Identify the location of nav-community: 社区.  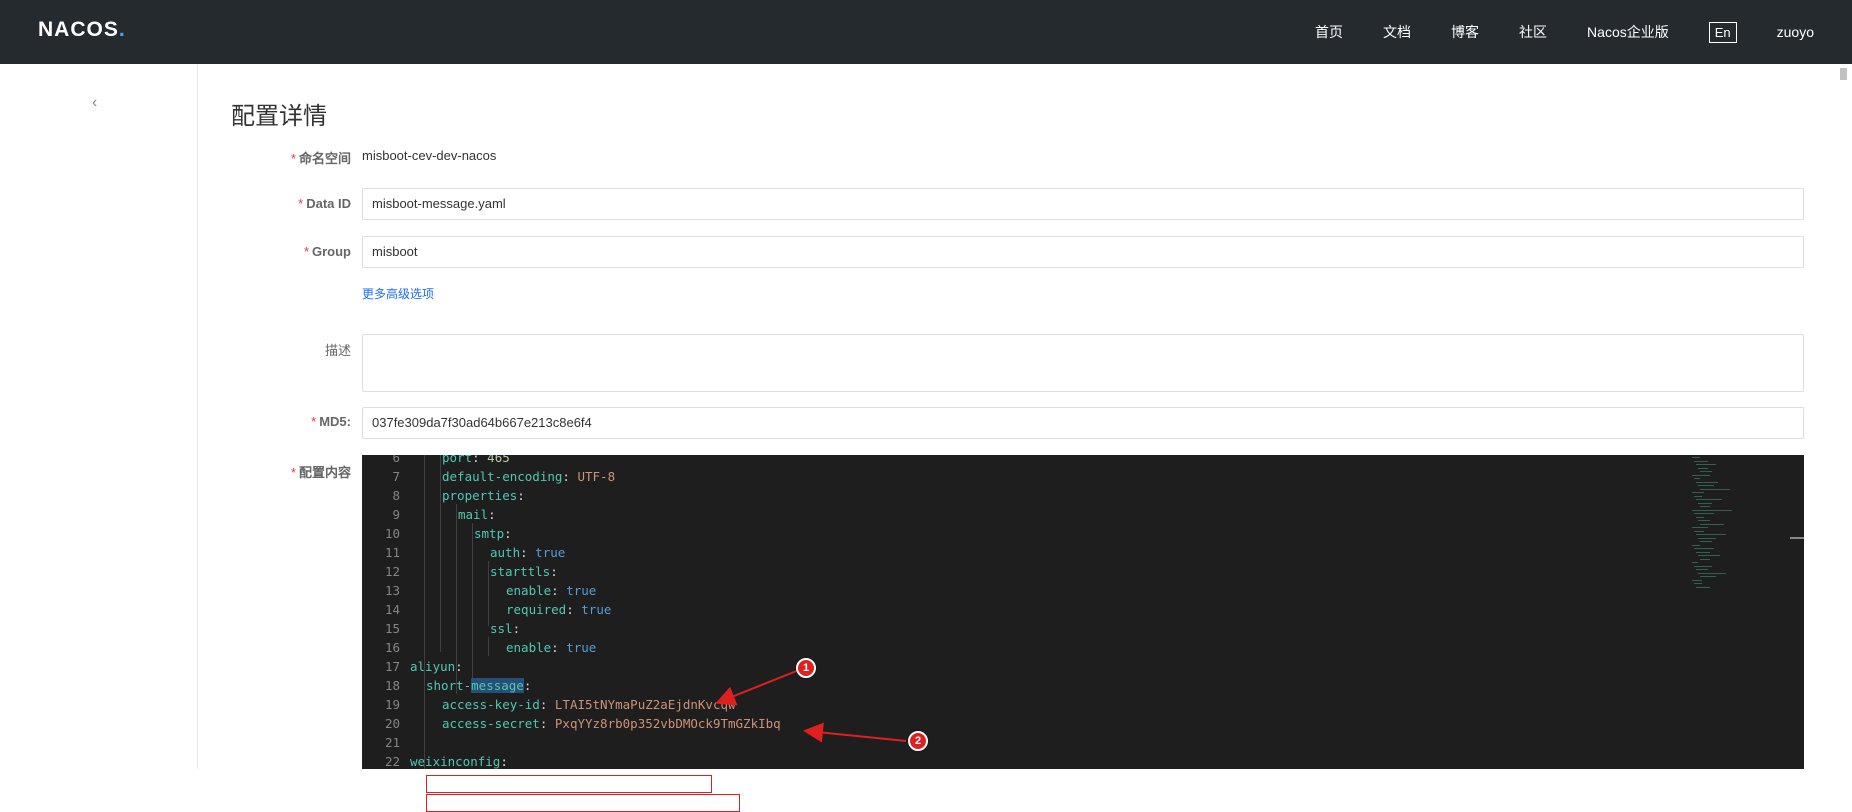
(1533, 32).